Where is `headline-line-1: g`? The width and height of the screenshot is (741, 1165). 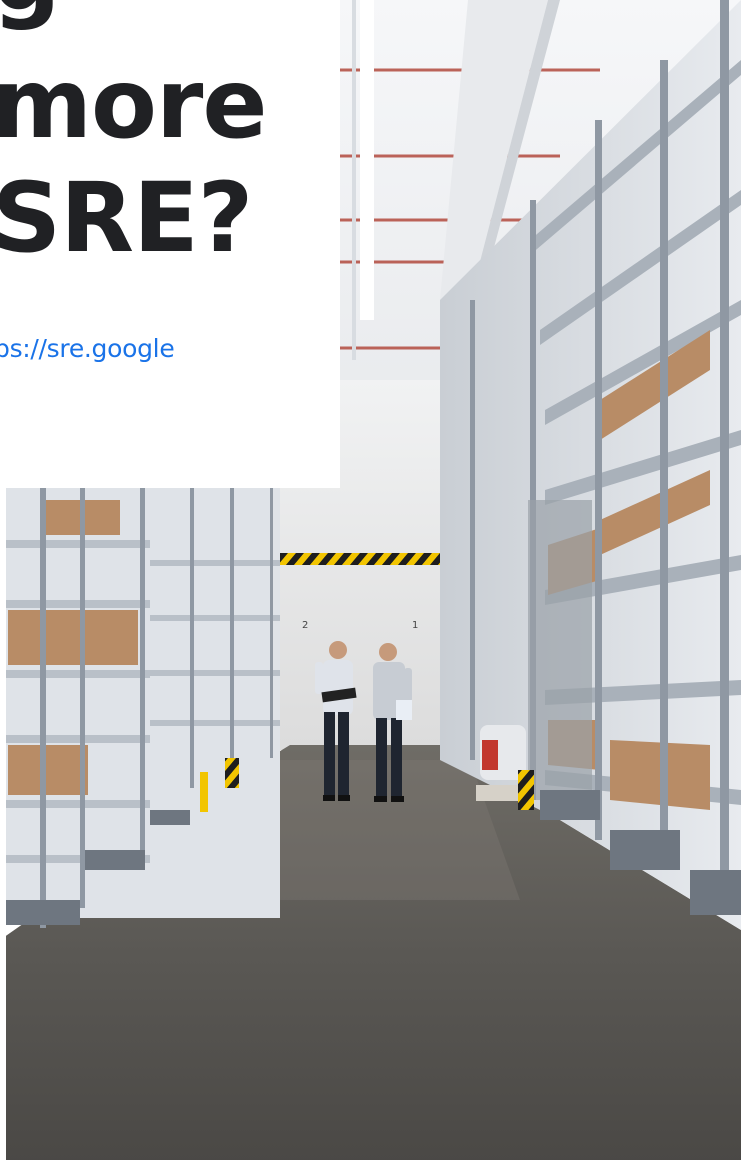
headline-line-1: g is located at coordinates (30, 12).